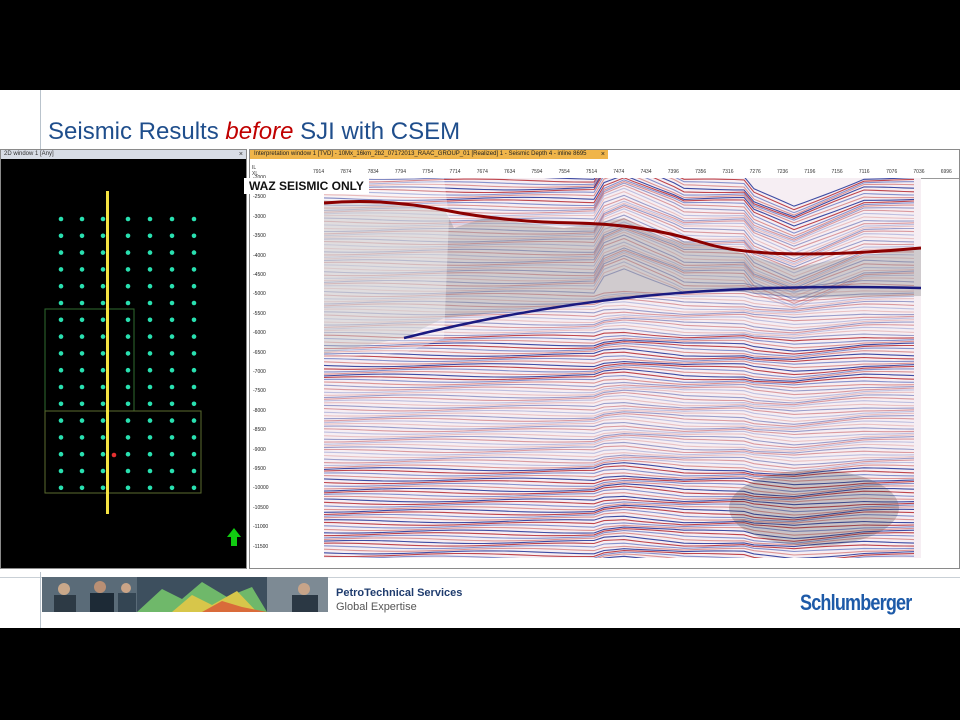 The image size is (960, 720). What do you see at coordinates (259, 313) in the screenshot?
I see `depth-tick: -5500` at bounding box center [259, 313].